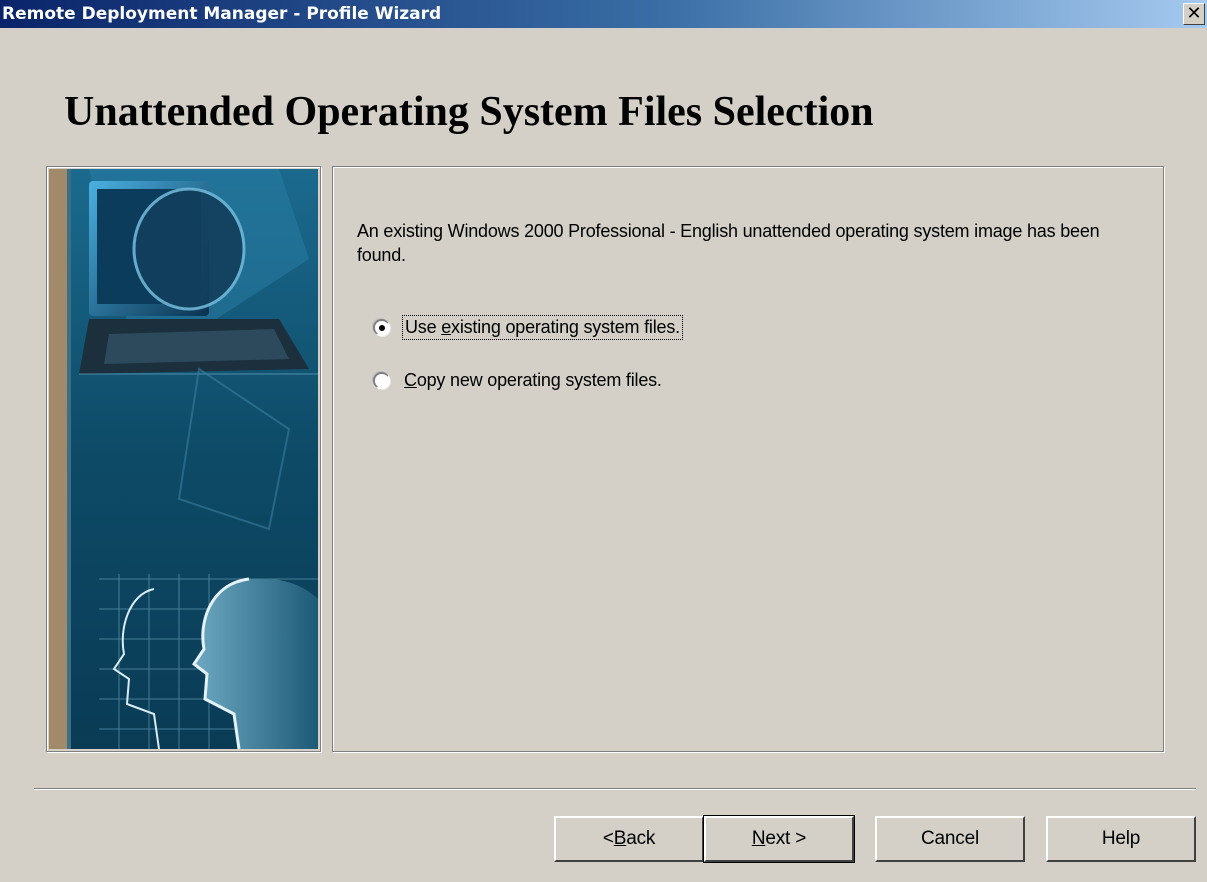  I want to click on close-icon: ✕, so click(1194, 13).